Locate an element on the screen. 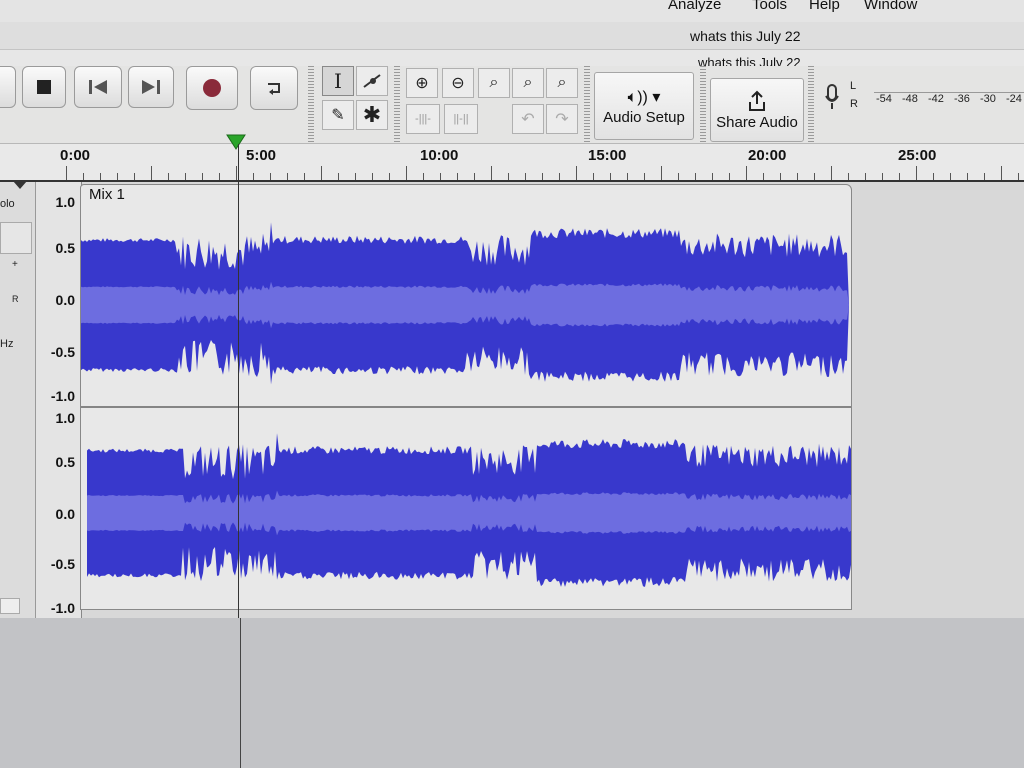 The height and width of the screenshot is (768, 1024). track-control-panel: olo + R Hz is located at coordinates (18, 399).